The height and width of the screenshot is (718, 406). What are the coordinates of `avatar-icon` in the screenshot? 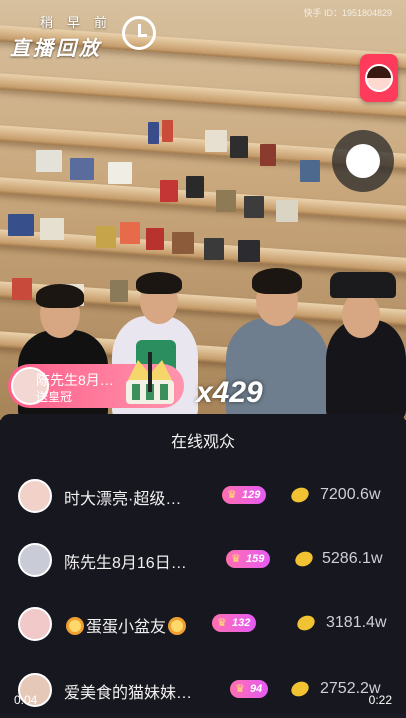 It's located at (379, 78).